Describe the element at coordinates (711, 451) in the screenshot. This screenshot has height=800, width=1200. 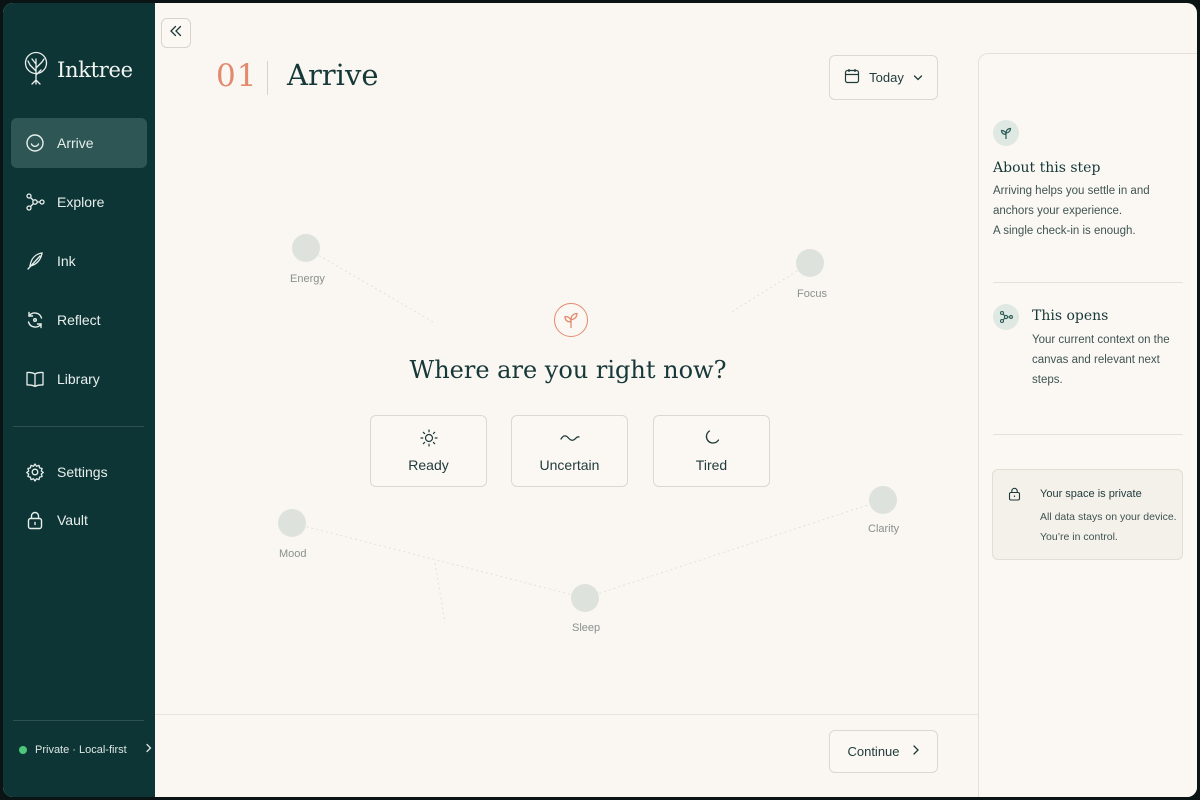
I see `choice-tired-button: Tired` at that location.